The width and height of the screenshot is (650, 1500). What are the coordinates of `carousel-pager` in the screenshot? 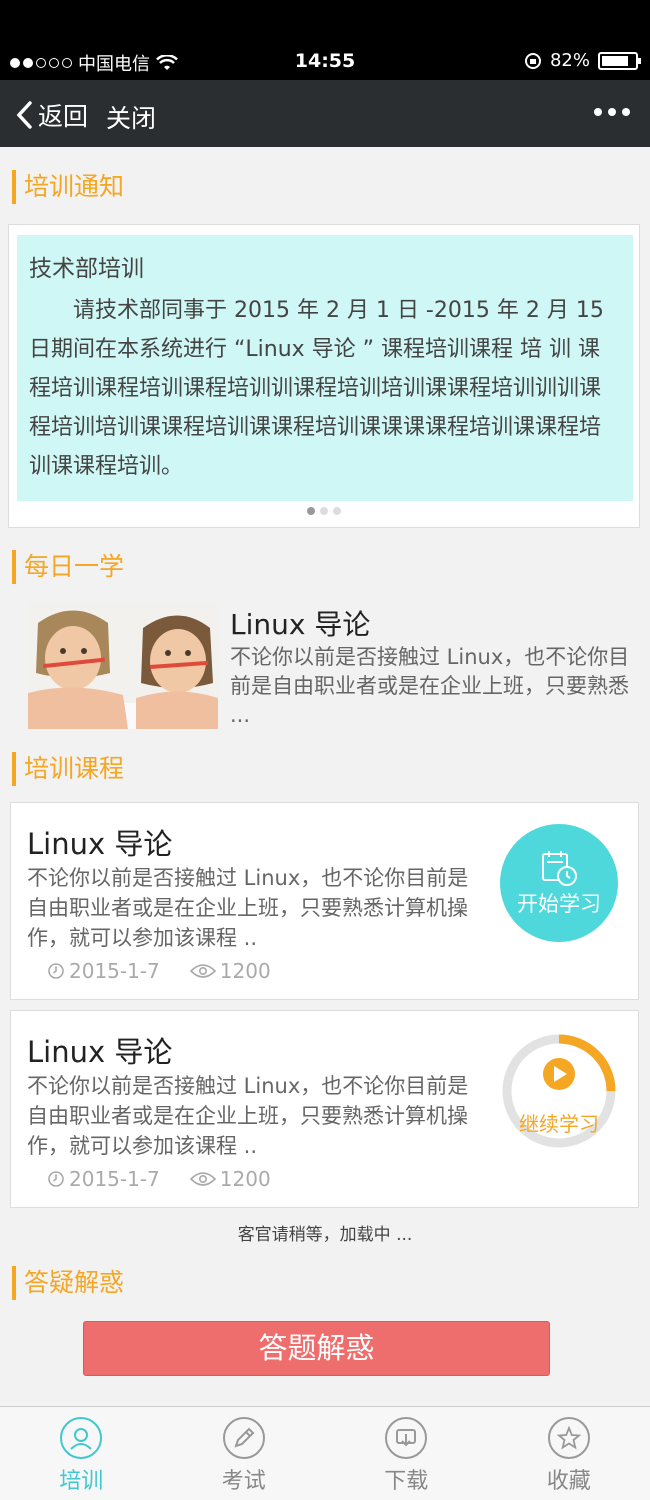 It's located at (324, 511).